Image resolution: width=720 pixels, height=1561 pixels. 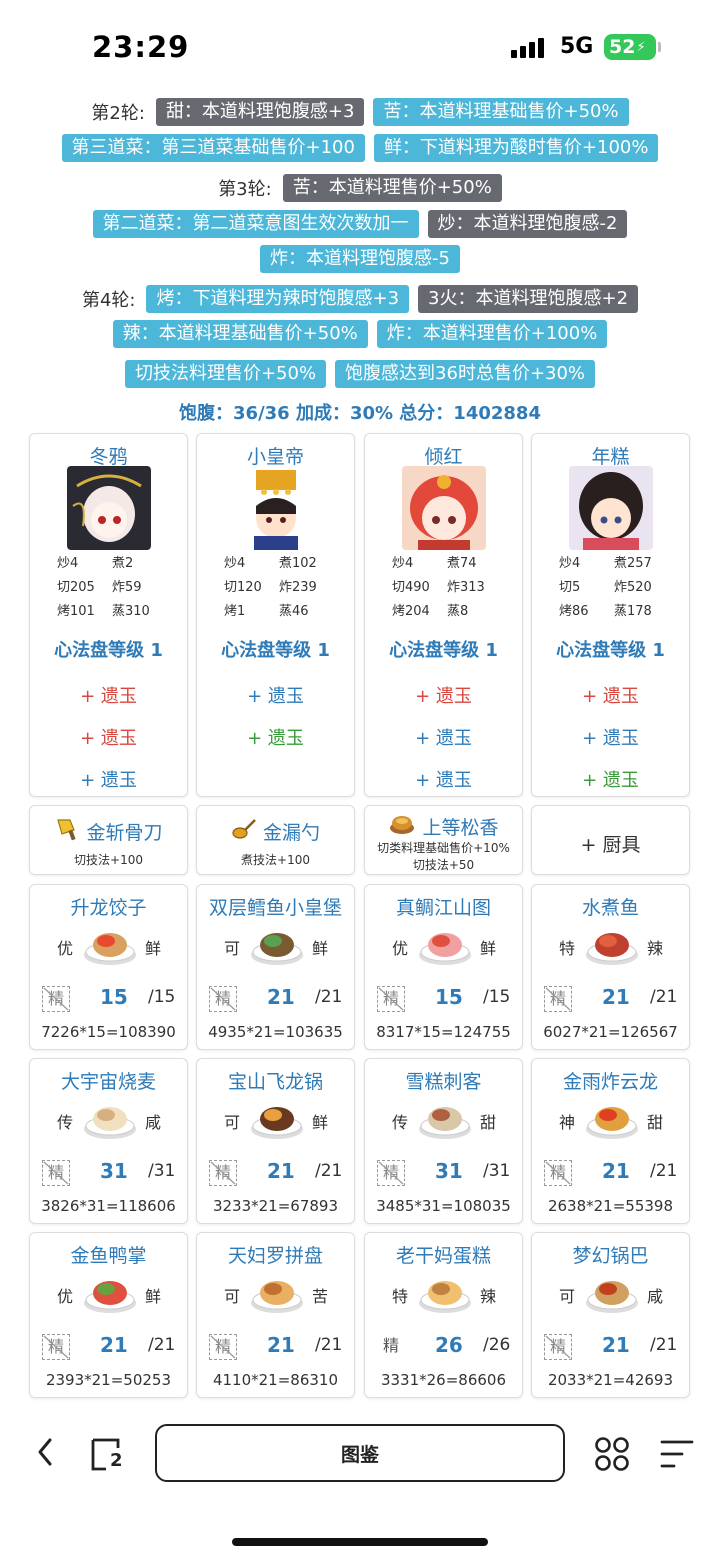 I want to click on buff-tag: 3火：本道料理饱腹感+2, so click(x=528, y=299).